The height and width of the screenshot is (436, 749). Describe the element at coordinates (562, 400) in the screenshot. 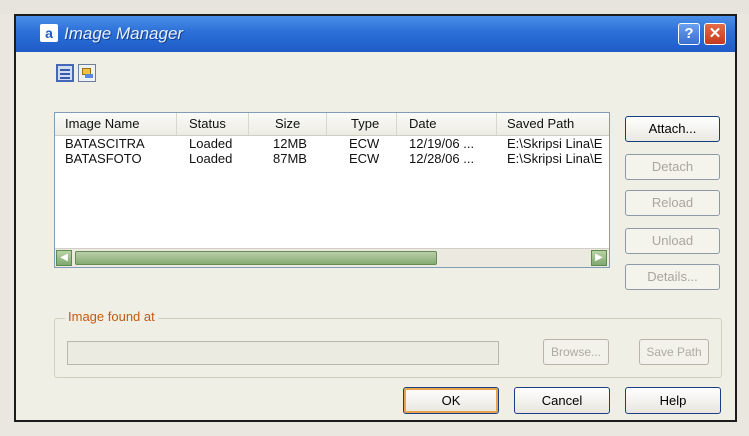

I see `cancel-button: Cancel` at that location.